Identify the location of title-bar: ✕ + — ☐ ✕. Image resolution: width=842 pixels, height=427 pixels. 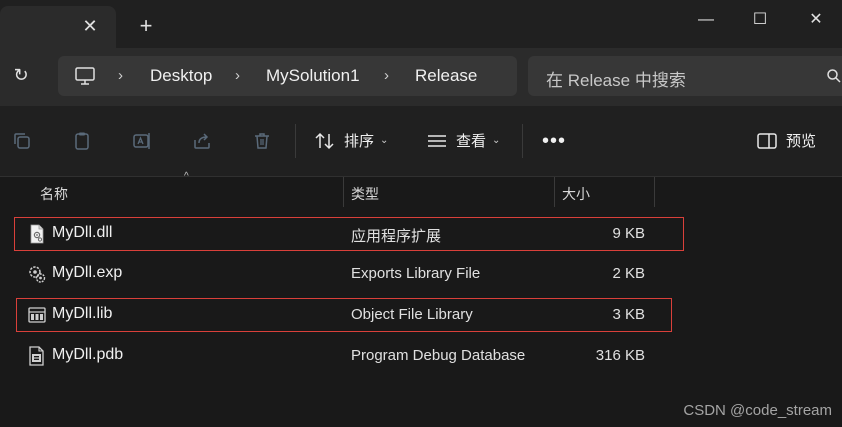
(421, 24).